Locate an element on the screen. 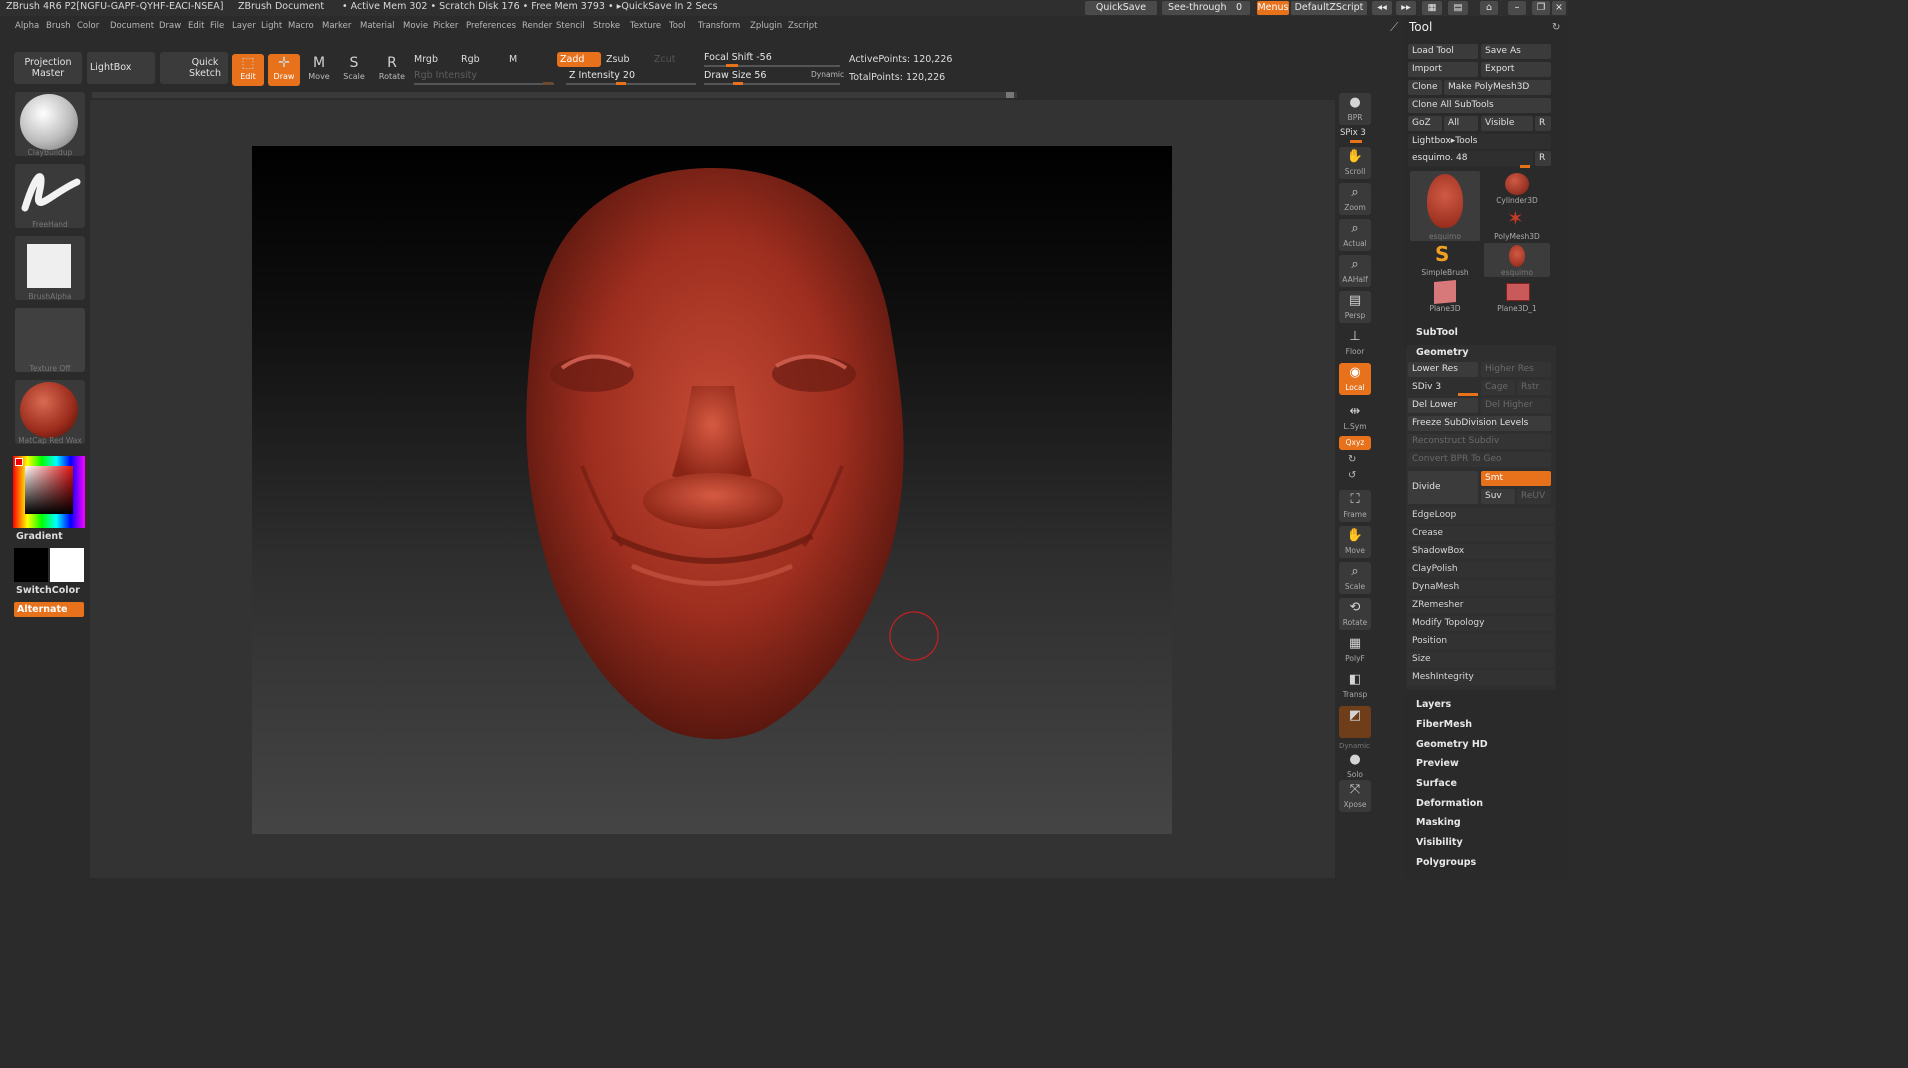 Image resolution: width=1908 pixels, height=1068 pixels. shadowbox-section: ShadowBox is located at coordinates (1481, 551).